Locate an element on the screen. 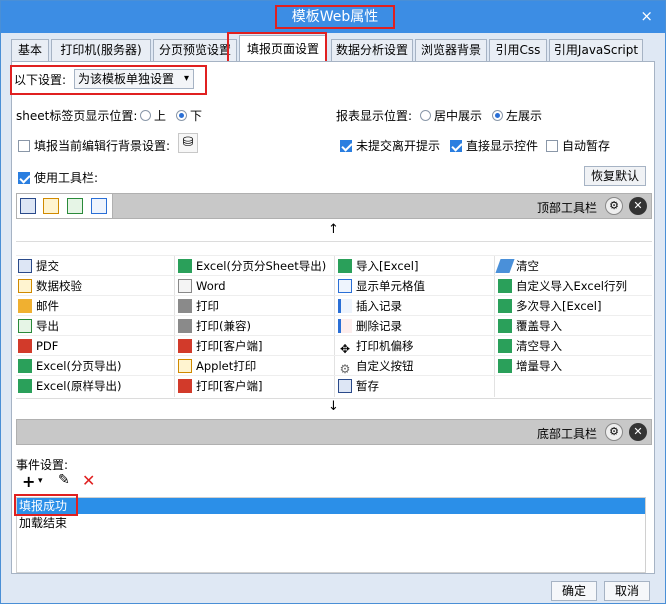 The width and height of the screenshot is (666, 604). tab-printer-server: 打印机(服务器) is located at coordinates (101, 50).